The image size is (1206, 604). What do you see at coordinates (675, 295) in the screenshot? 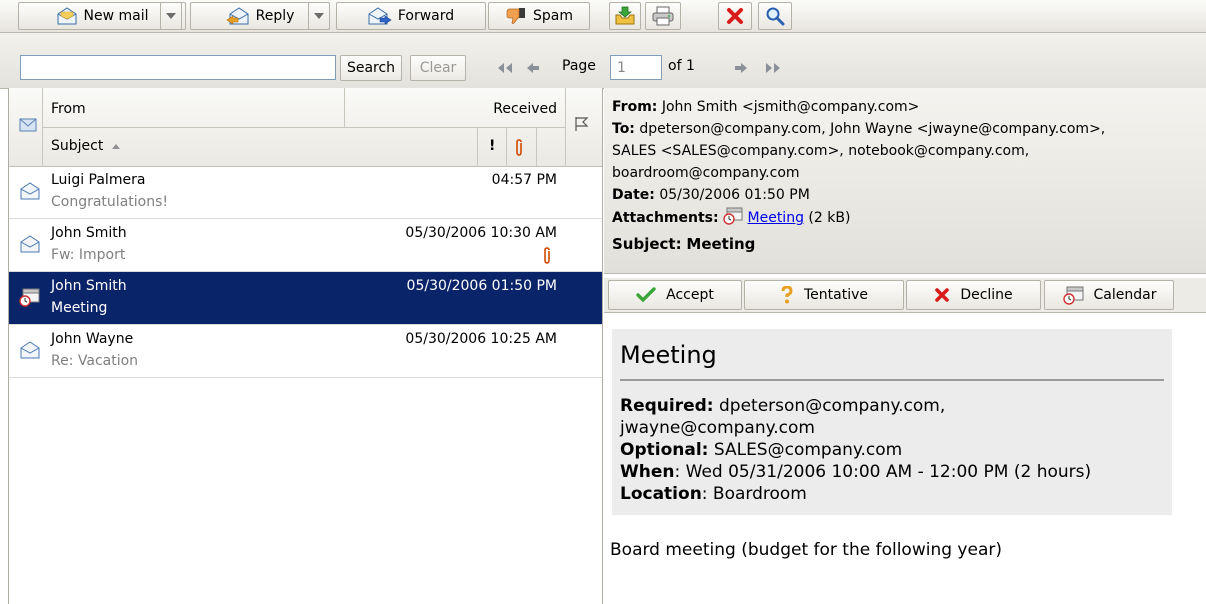
I see `accept-button: Accept` at bounding box center [675, 295].